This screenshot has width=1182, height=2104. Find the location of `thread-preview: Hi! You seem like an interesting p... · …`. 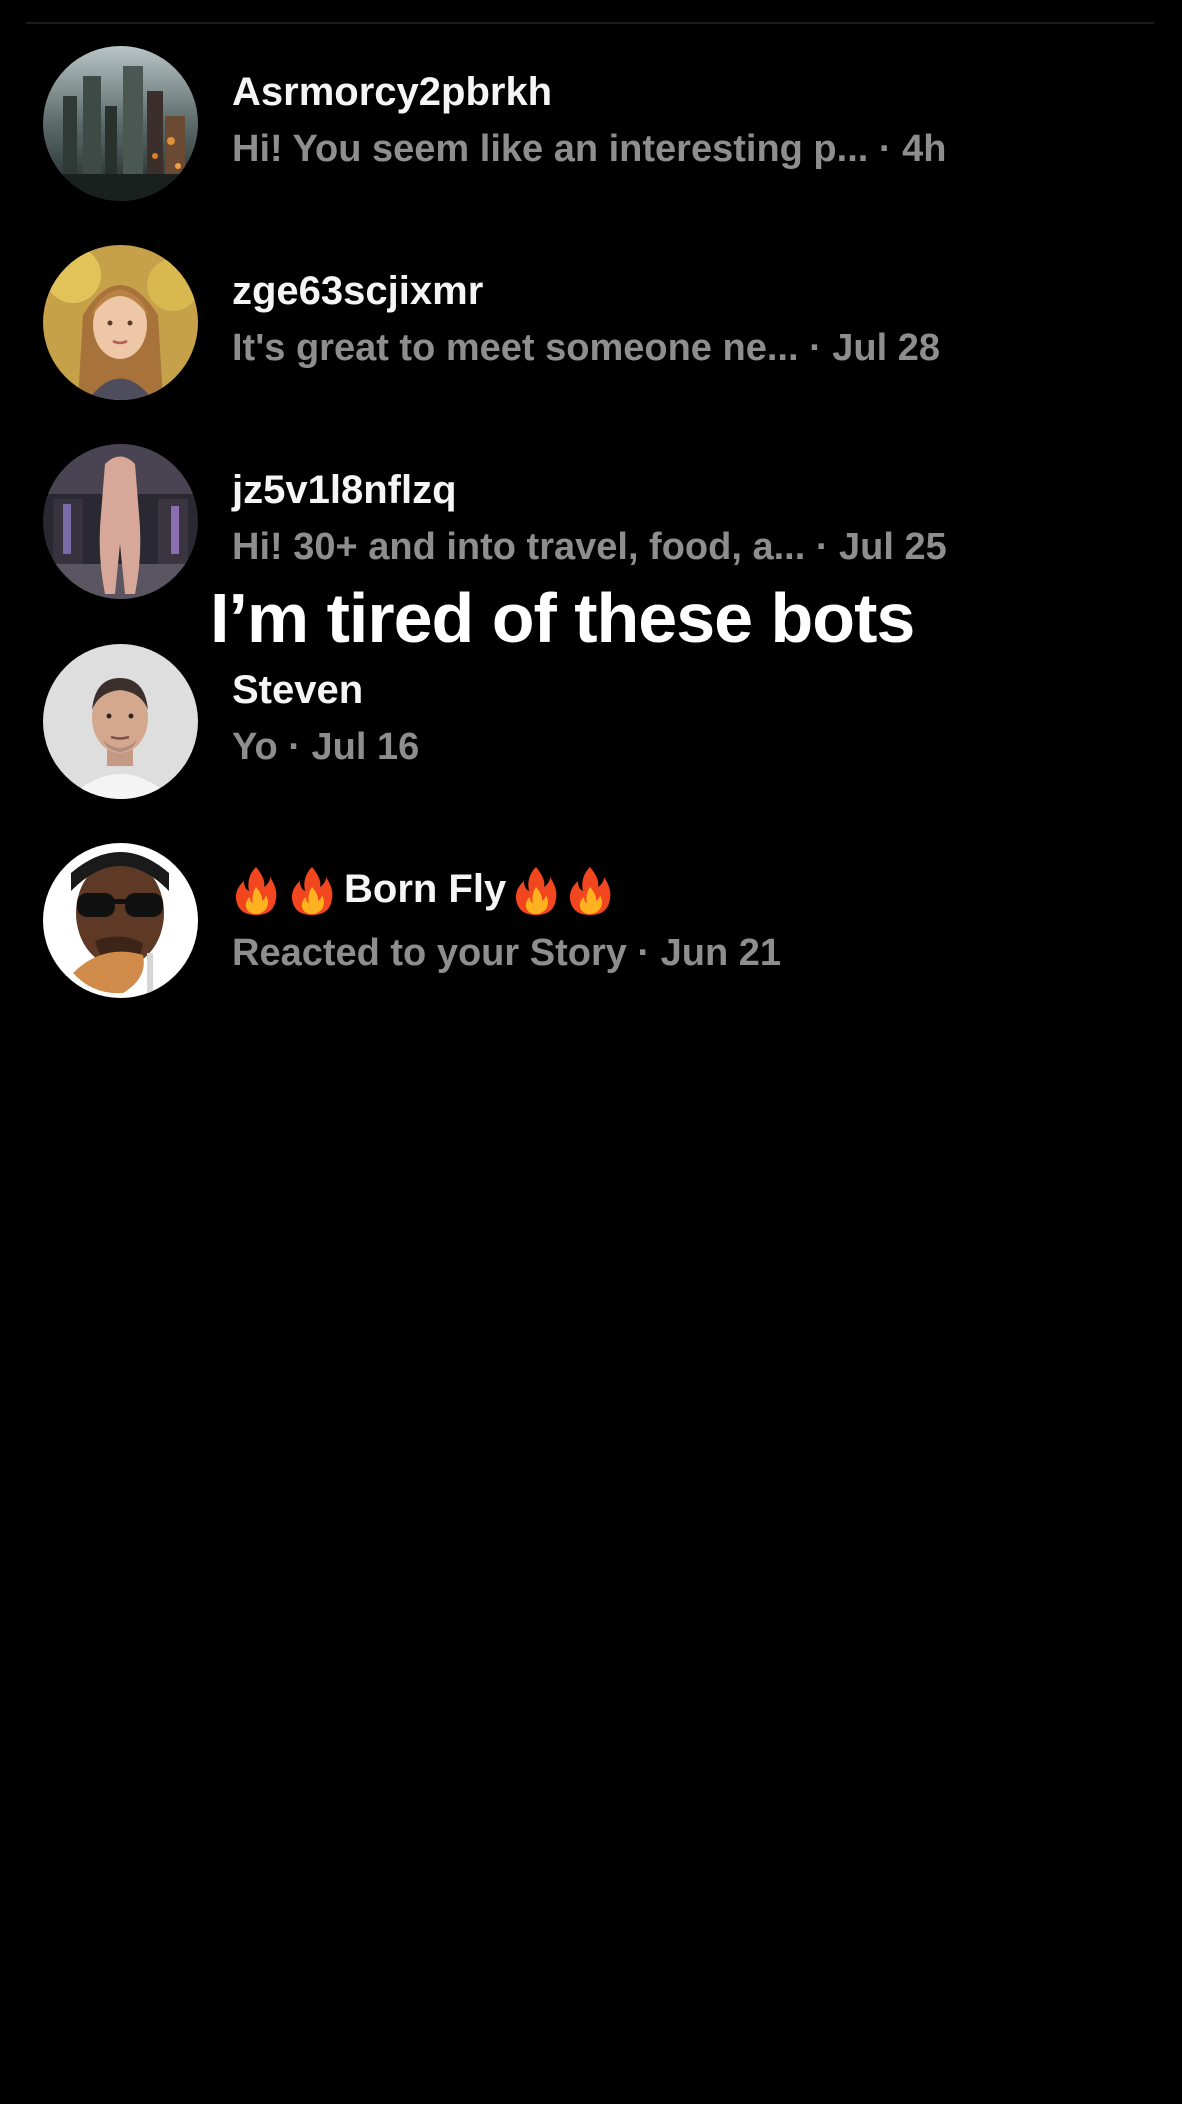

thread-preview: Hi! You seem like an interesting p... · … is located at coordinates (682, 149).